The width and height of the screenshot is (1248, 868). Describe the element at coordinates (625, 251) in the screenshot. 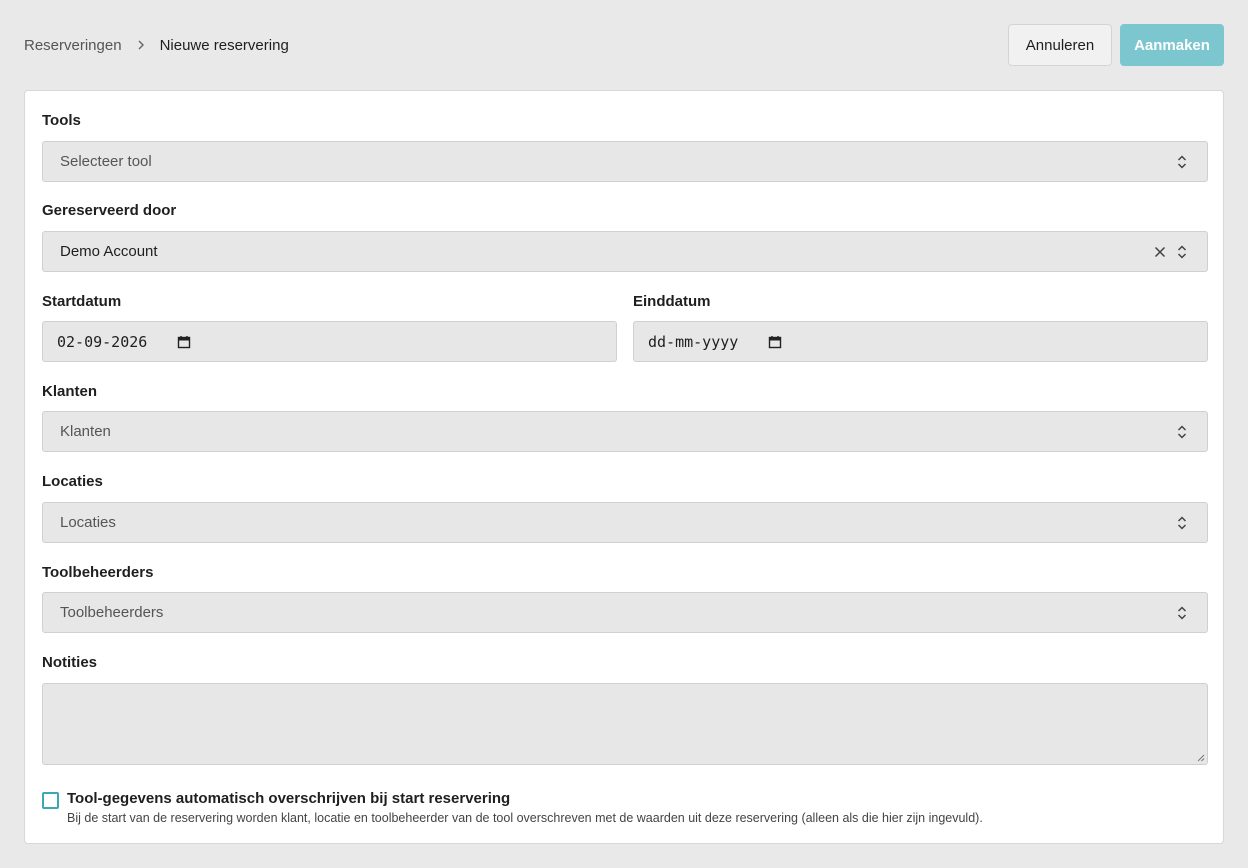

I see `reserved-by-select: Demo Account` at that location.